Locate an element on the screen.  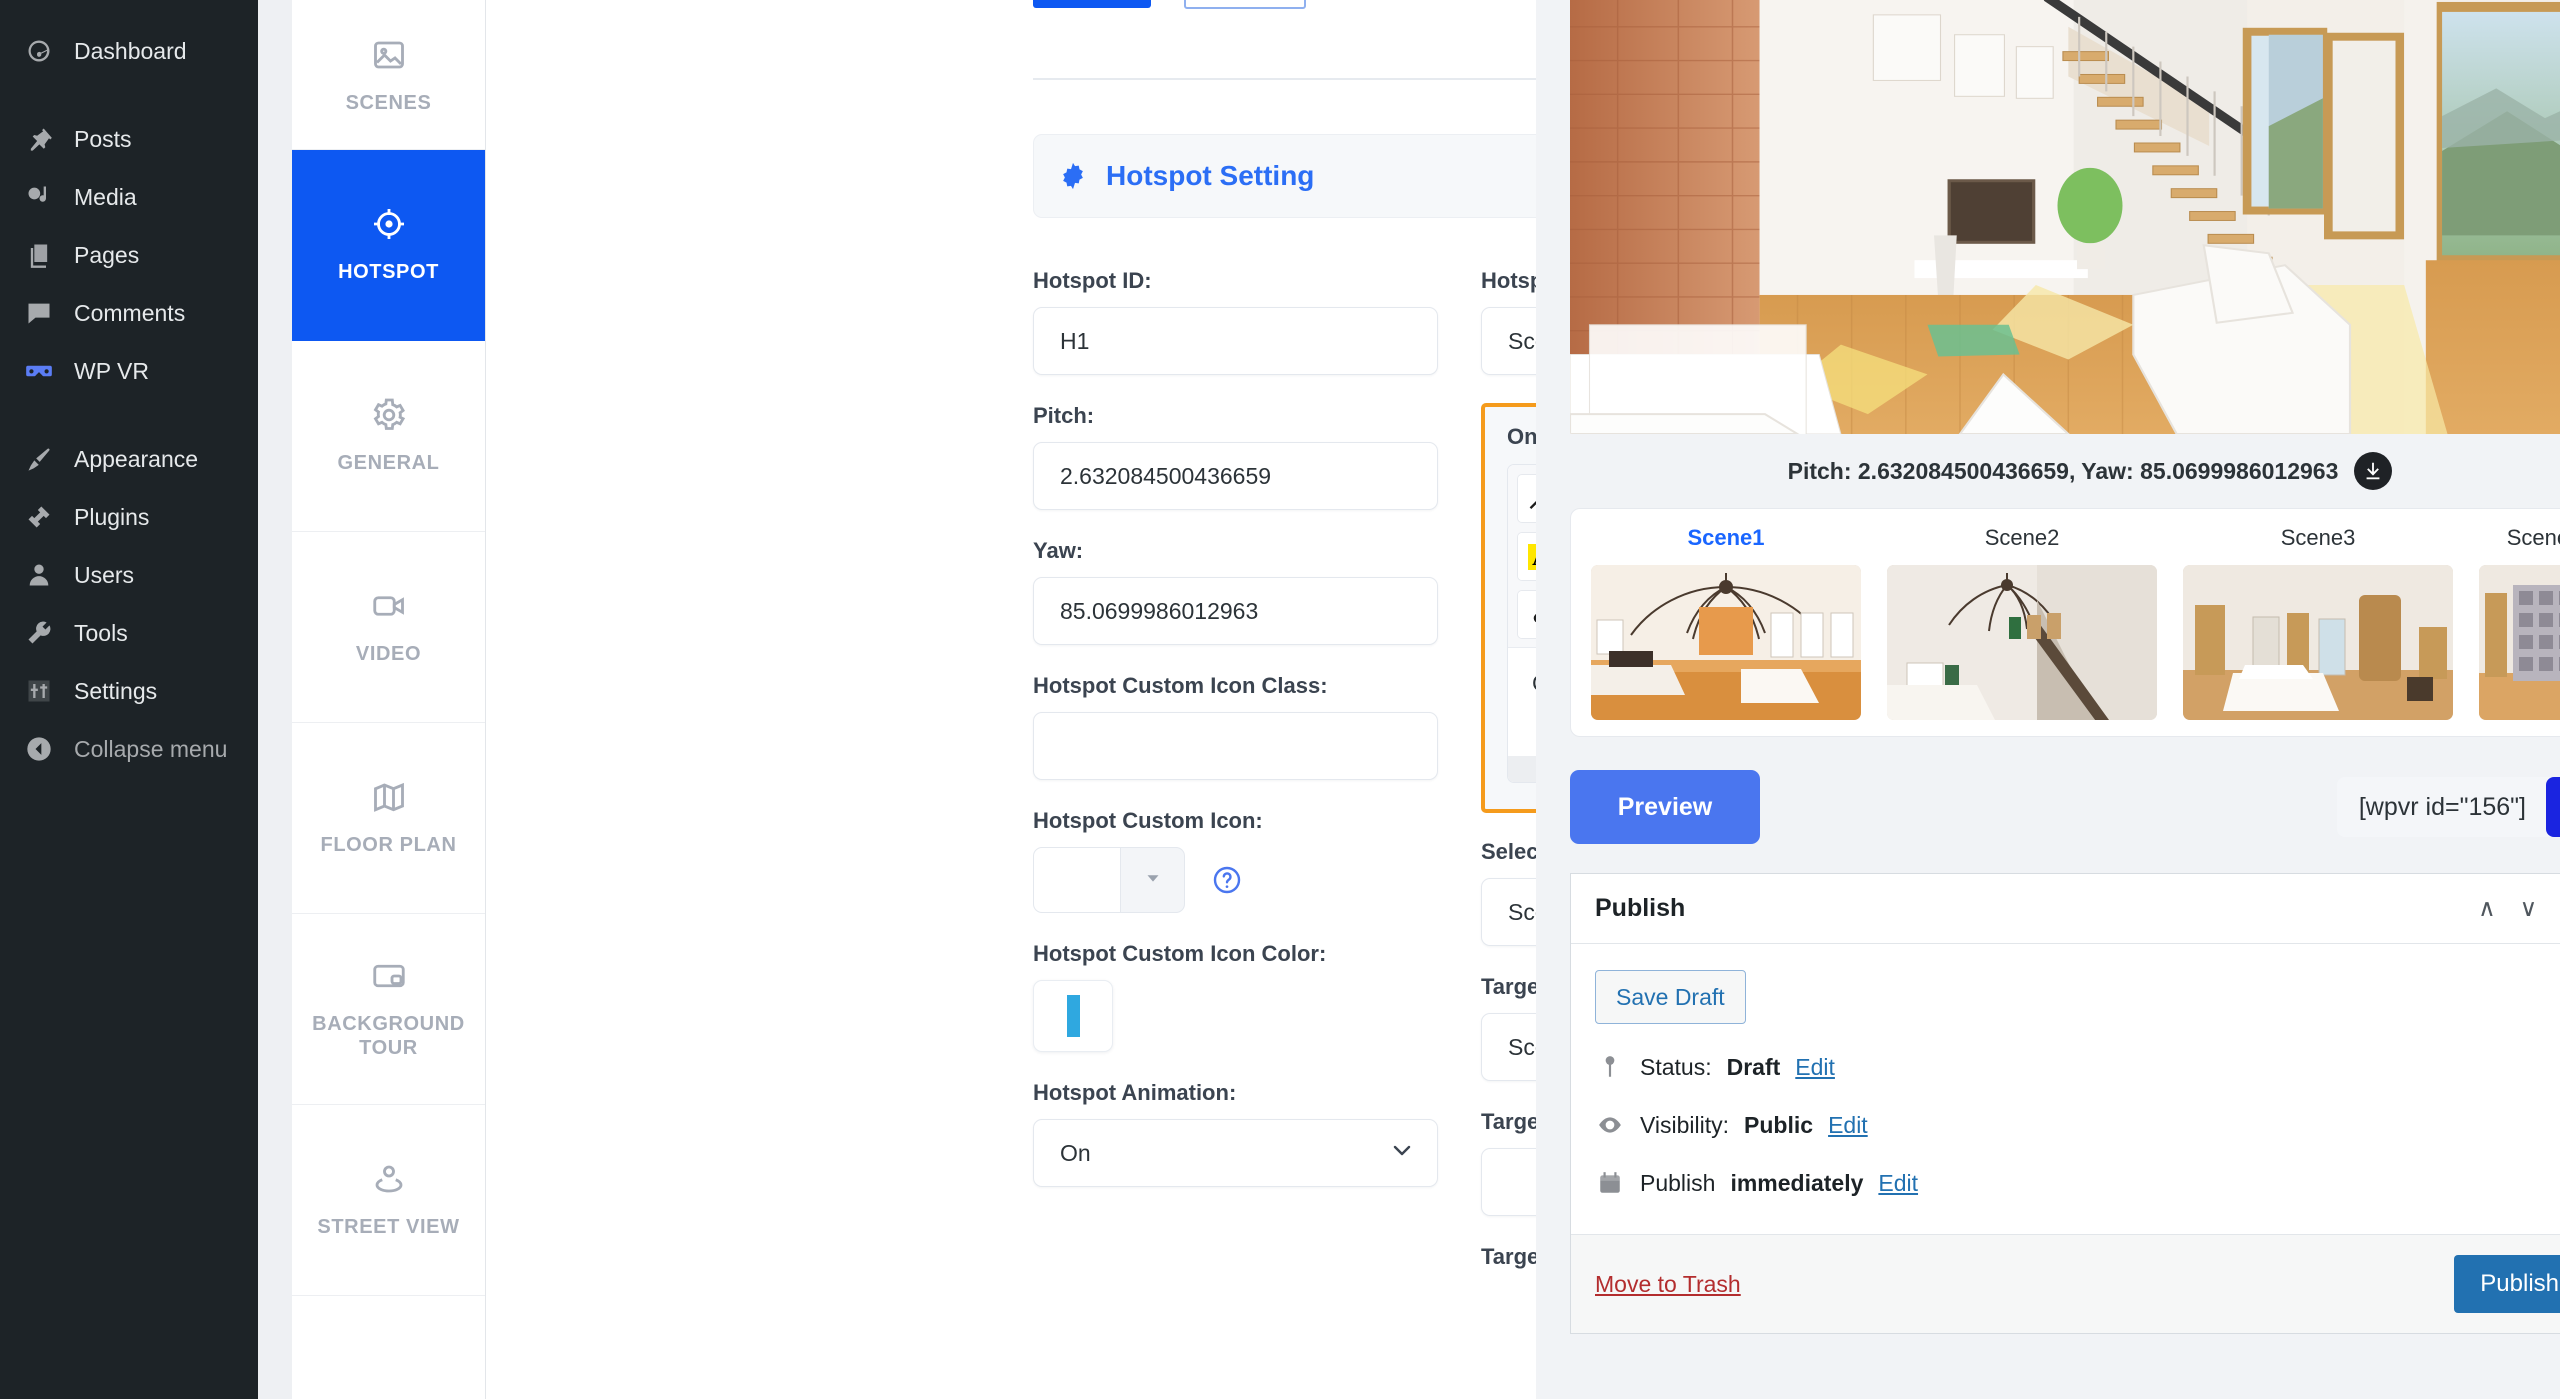
scene-thumbnail is located at coordinates (2022, 642).